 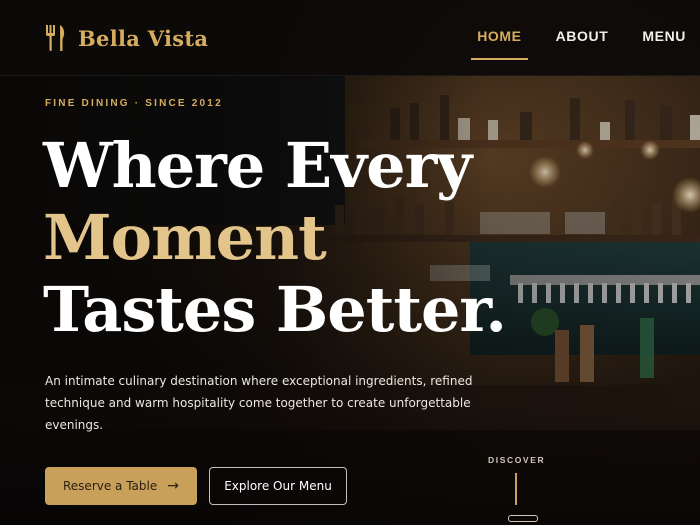 What do you see at coordinates (275, 309) in the screenshot?
I see `headline-line-3: Tastes Better.` at bounding box center [275, 309].